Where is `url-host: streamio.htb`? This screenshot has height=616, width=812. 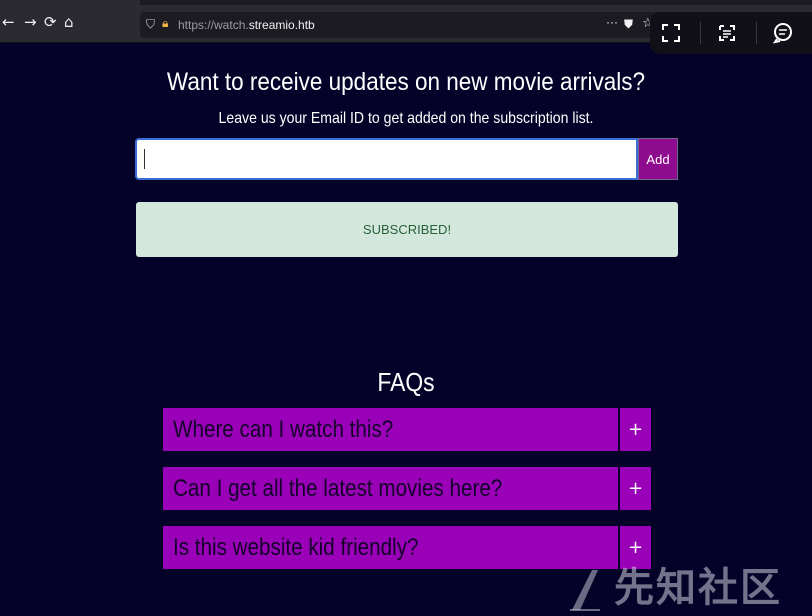
url-host: streamio.htb is located at coordinates (281, 25).